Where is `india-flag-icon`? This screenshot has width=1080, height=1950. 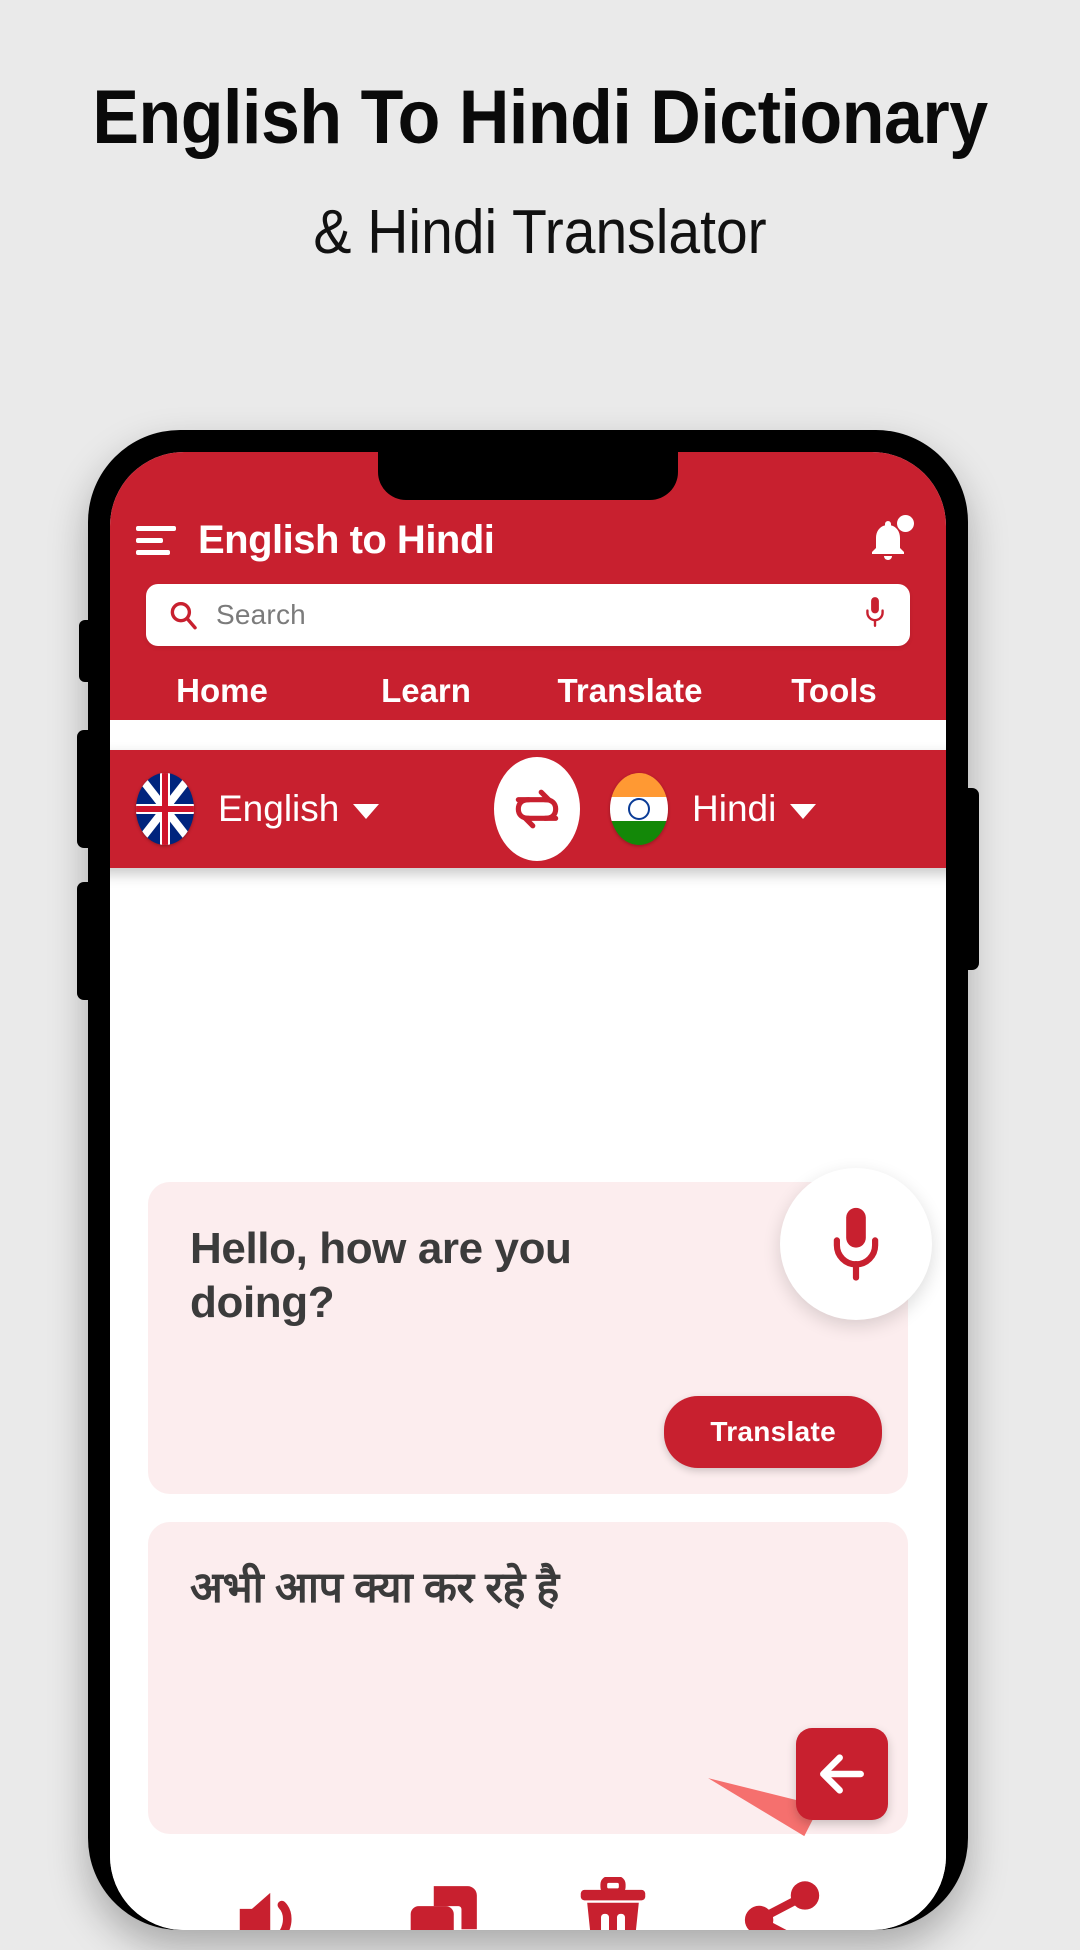 india-flag-icon is located at coordinates (639, 809).